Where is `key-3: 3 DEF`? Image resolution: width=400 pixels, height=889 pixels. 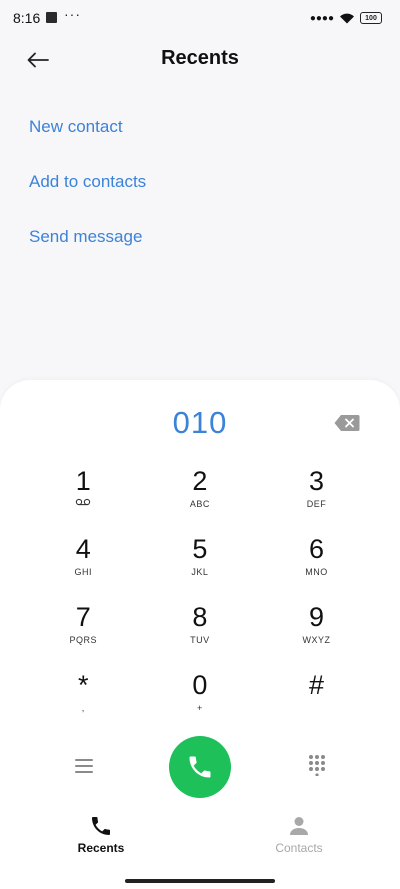 key-3: 3 DEF is located at coordinates (316, 500).